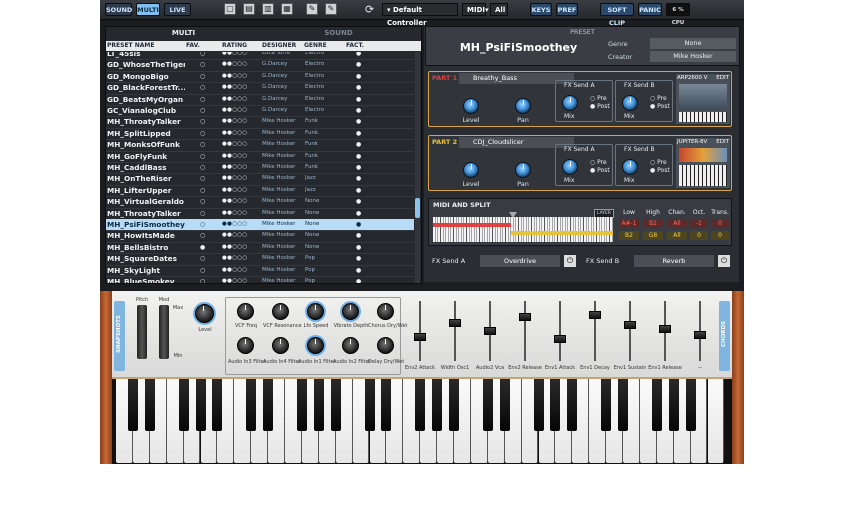 Image resolution: width=850 pixels, height=505 pixels. What do you see at coordinates (660, 106) in the screenshot?
I see `part-1-fx-b-post: ● Post` at bounding box center [660, 106].